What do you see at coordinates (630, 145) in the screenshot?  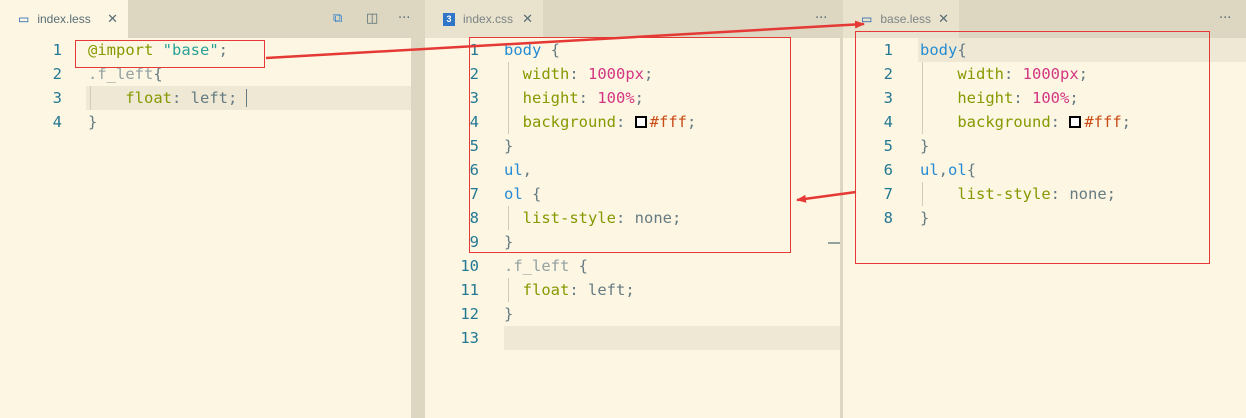 I see `annotation-box-css-output` at bounding box center [630, 145].